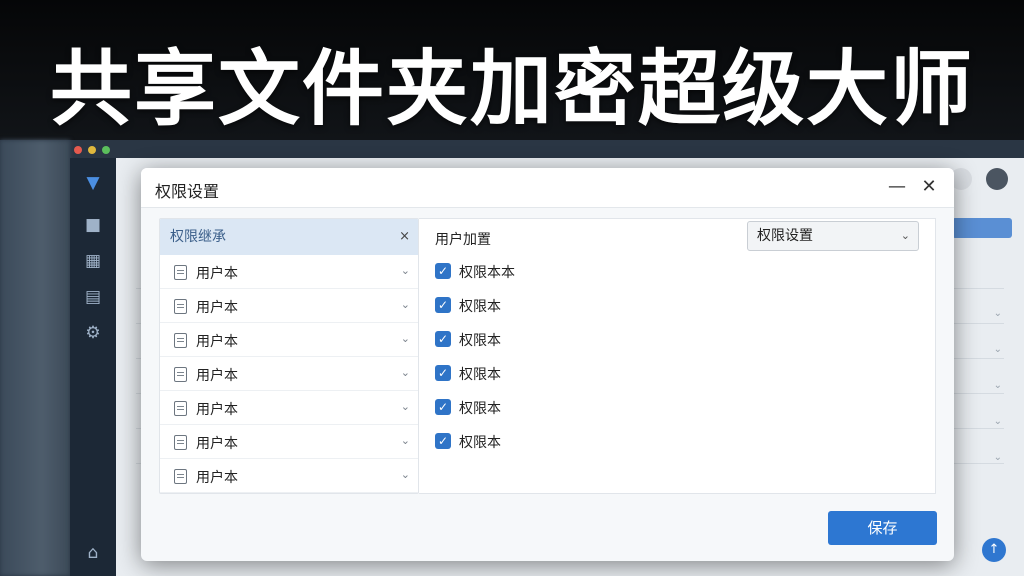 Image resolution: width=1024 pixels, height=576 pixels. Describe the element at coordinates (35, 358) in the screenshot. I see `background-blur-panel` at that location.